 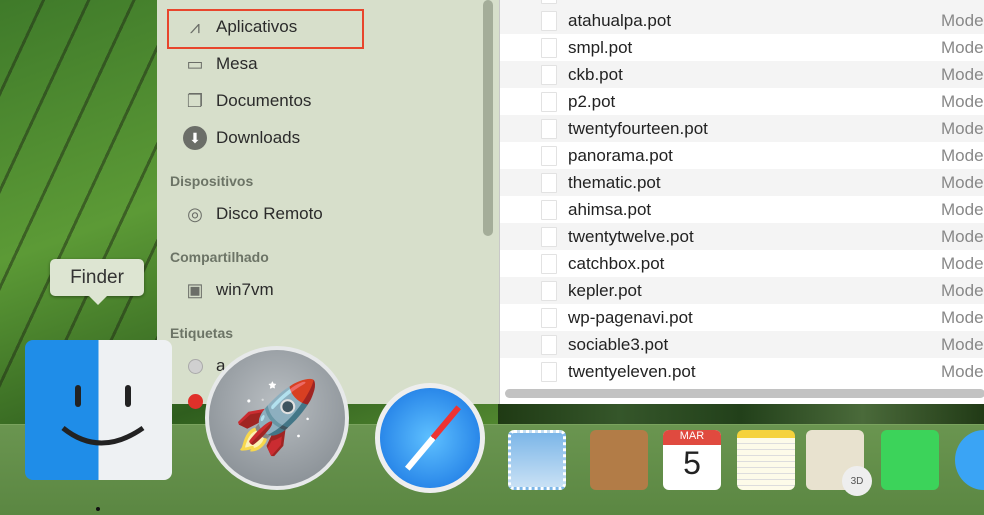 What do you see at coordinates (742, 344) in the screenshot?
I see `file-row: sociable3.pot Mode` at bounding box center [742, 344].